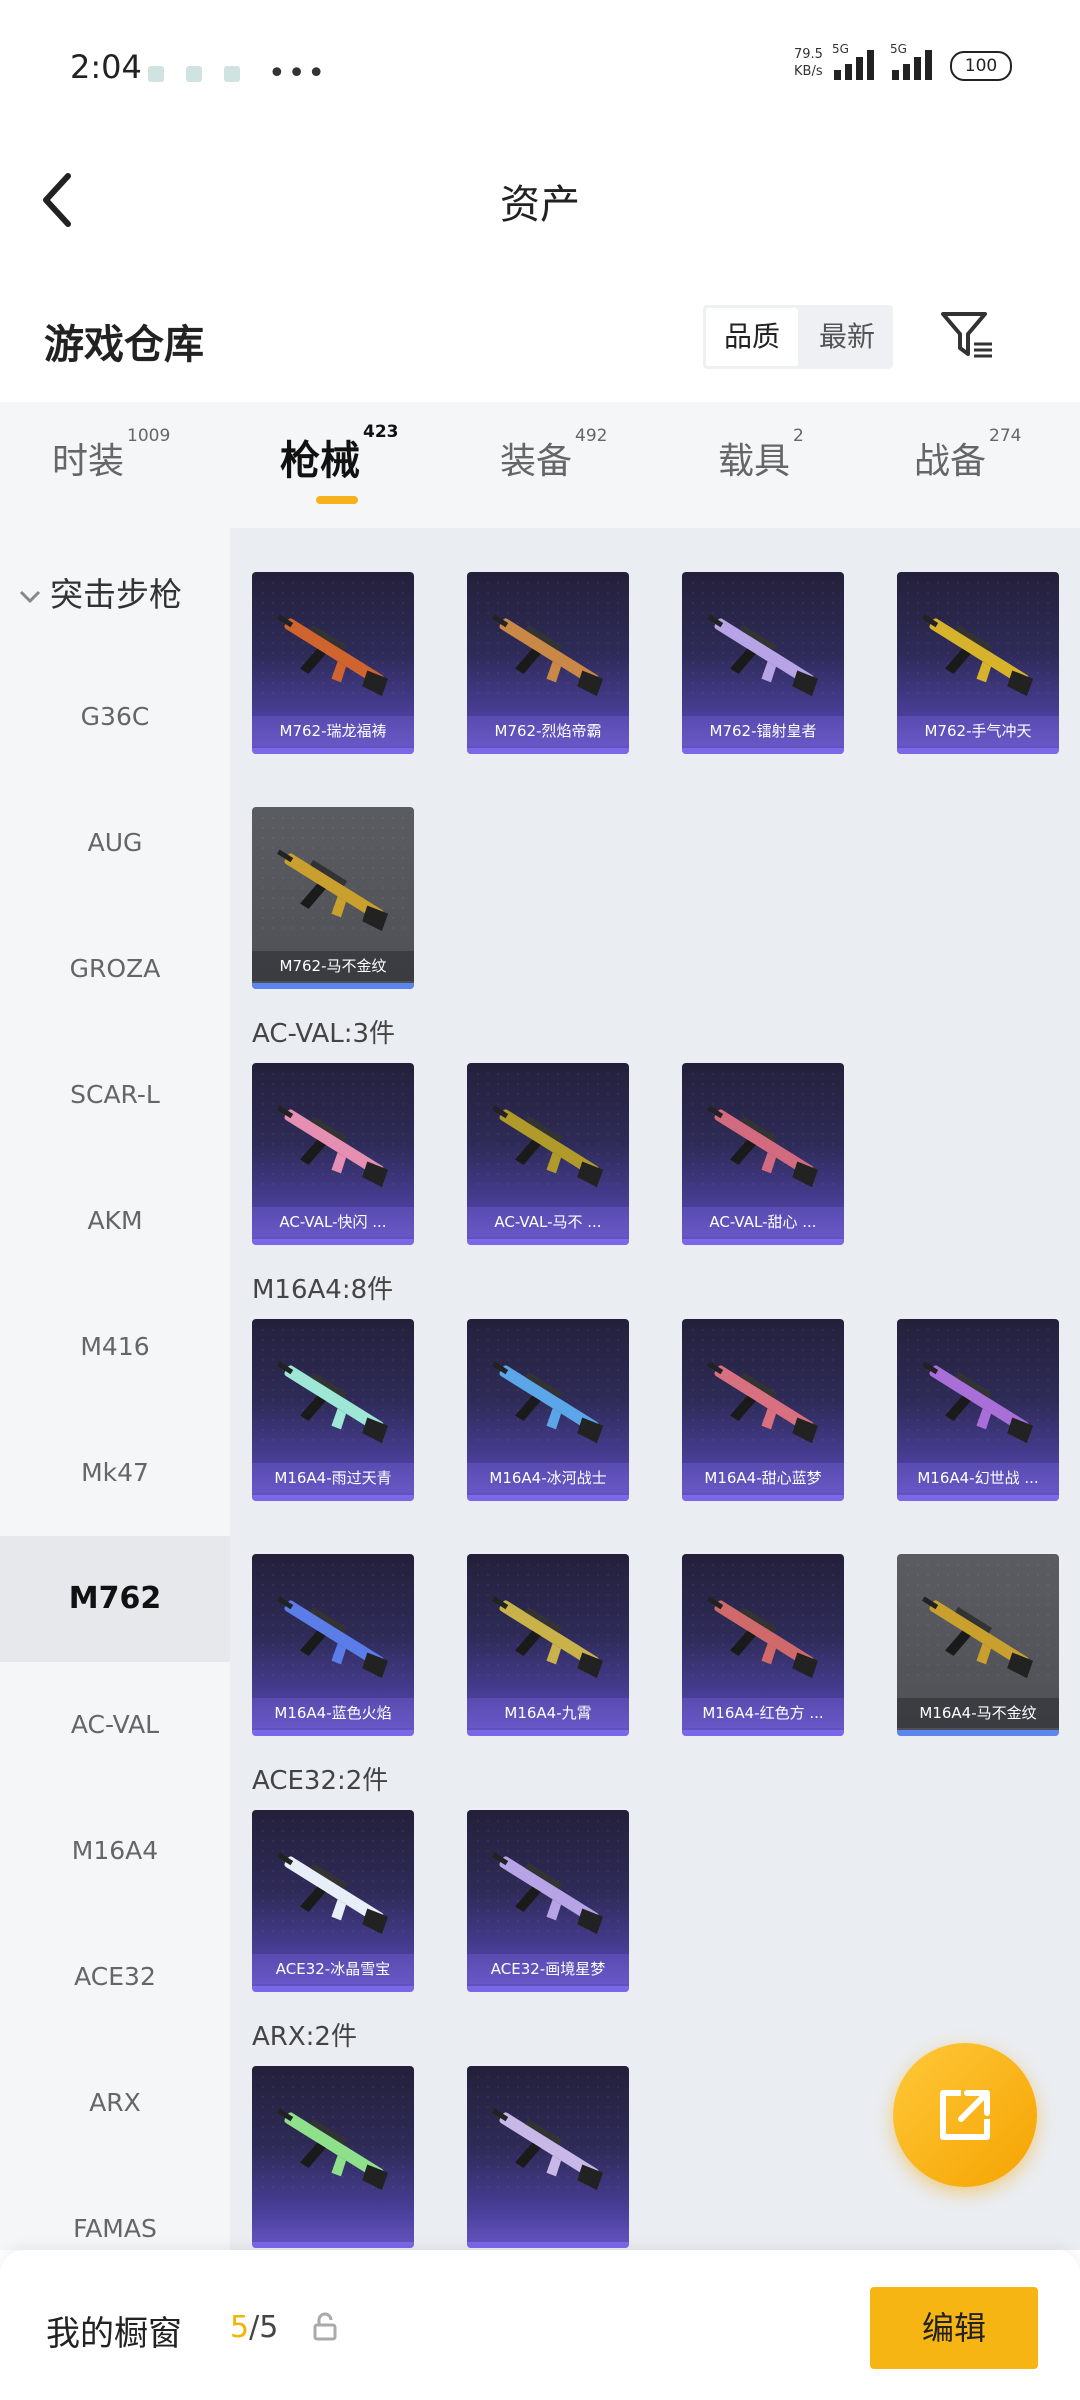 The height and width of the screenshot is (2400, 1080). I want to click on weapon-card: M16A4-蓝色火焰, so click(333, 1645).